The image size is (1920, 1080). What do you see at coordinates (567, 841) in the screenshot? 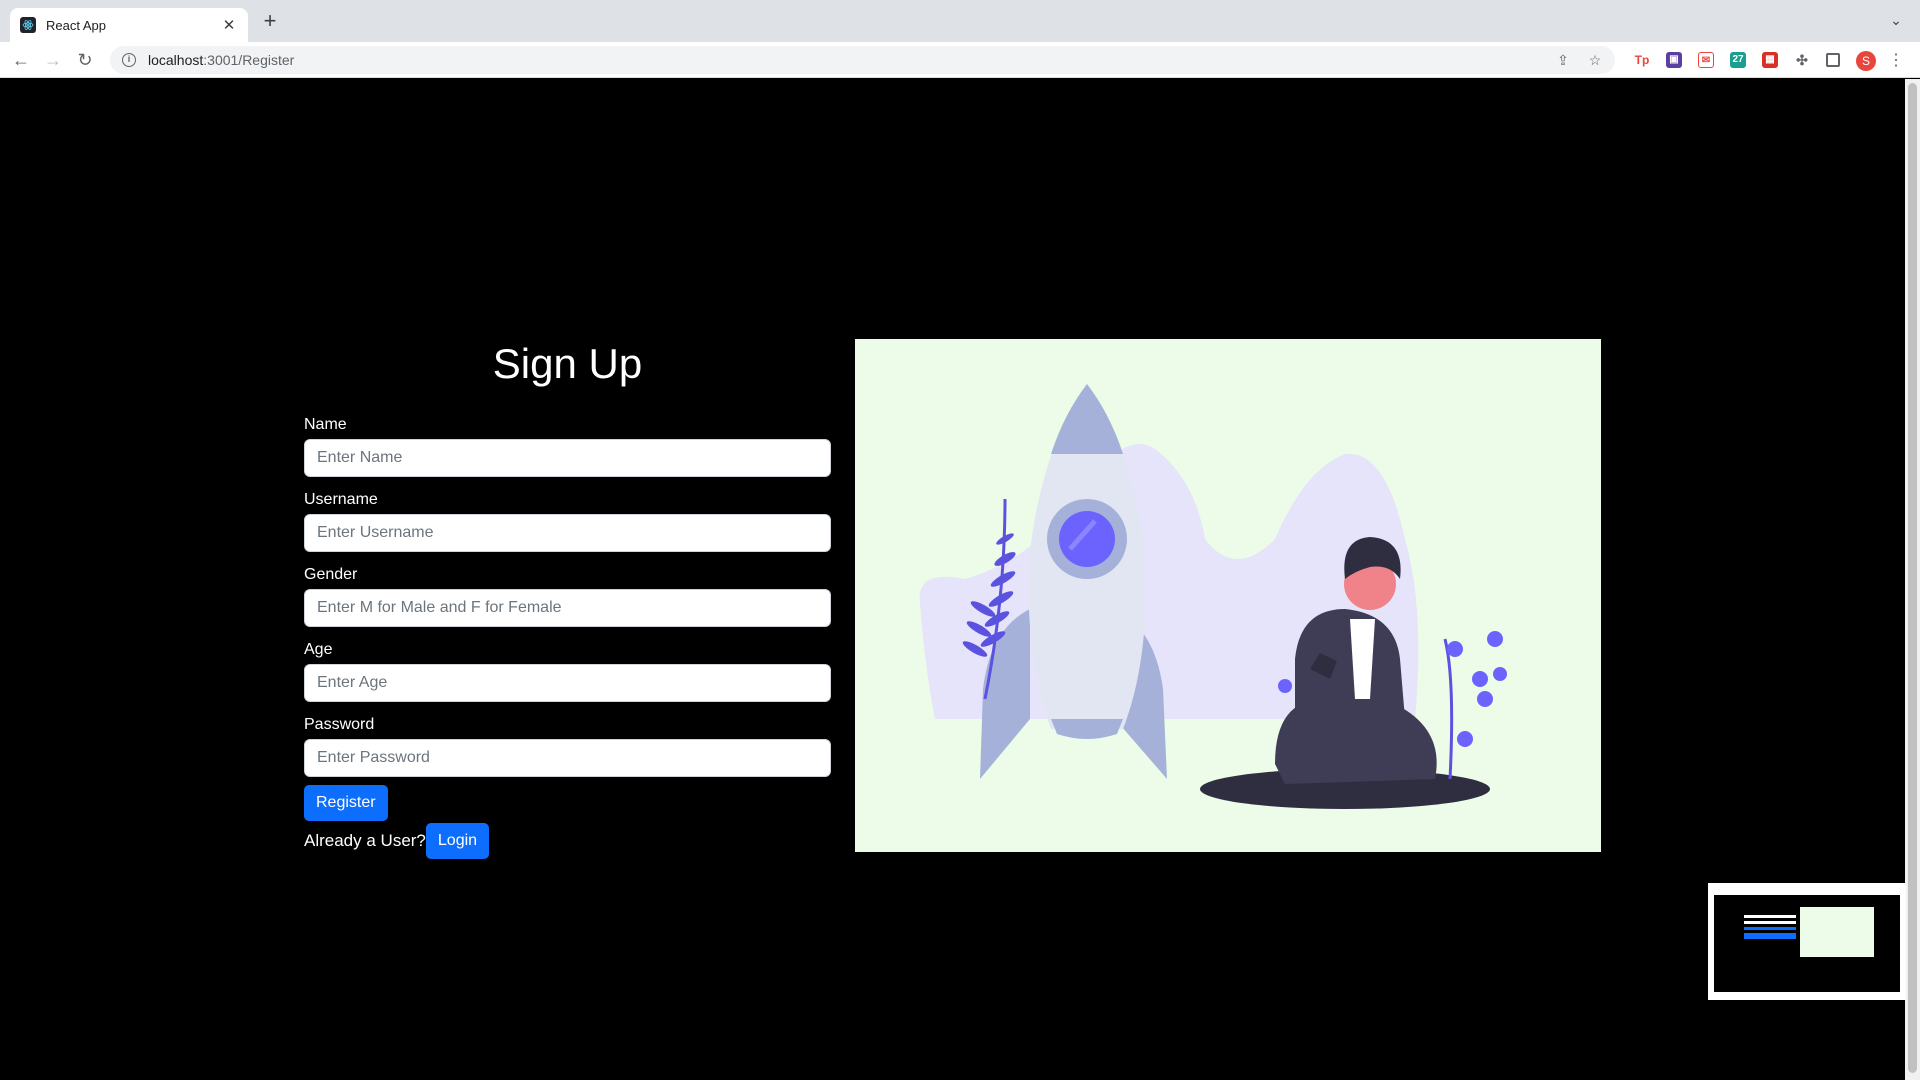
I see `already-user-row: Already a User? Login` at bounding box center [567, 841].